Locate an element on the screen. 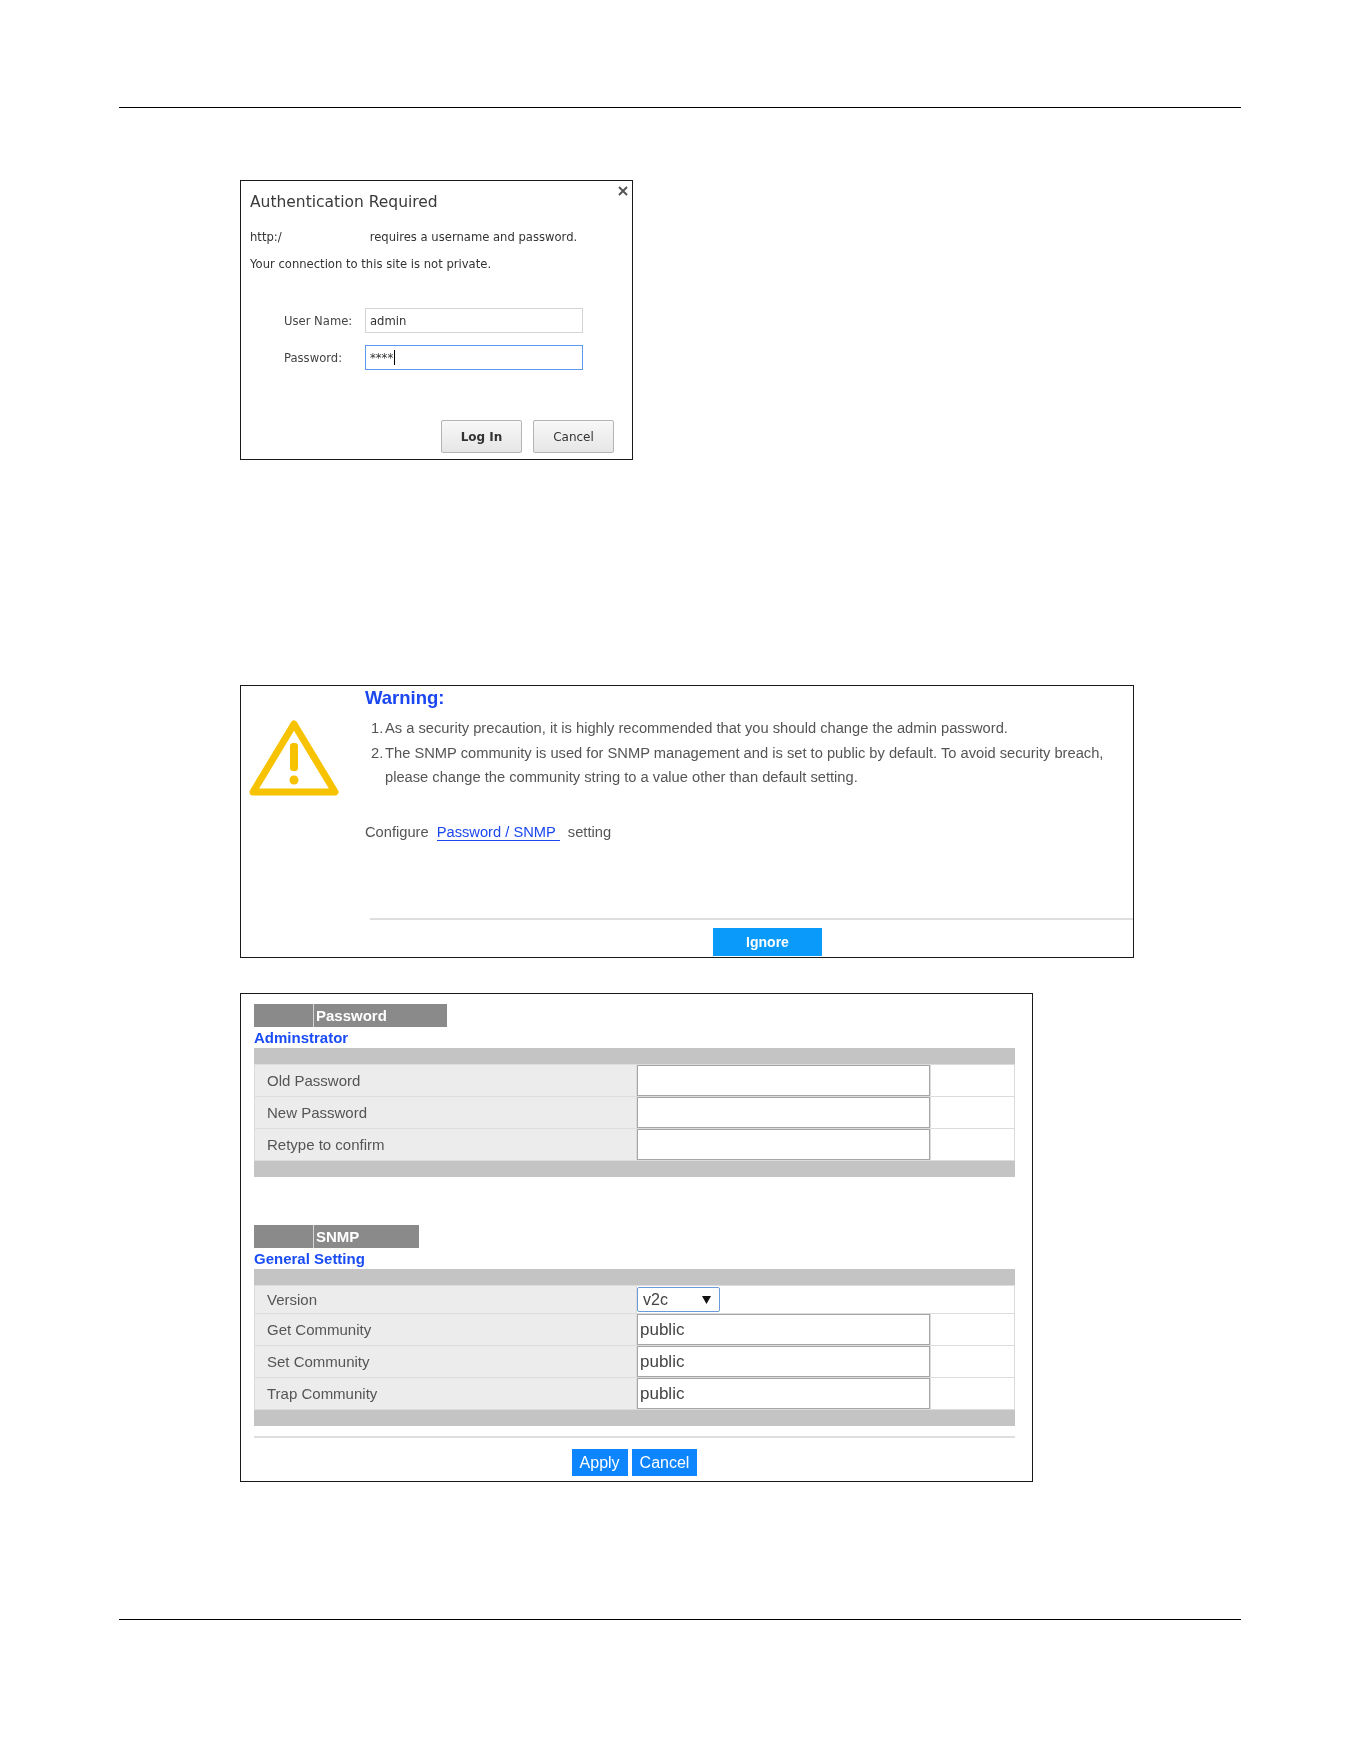  message-text: requires a username and password. is located at coordinates (473, 237).